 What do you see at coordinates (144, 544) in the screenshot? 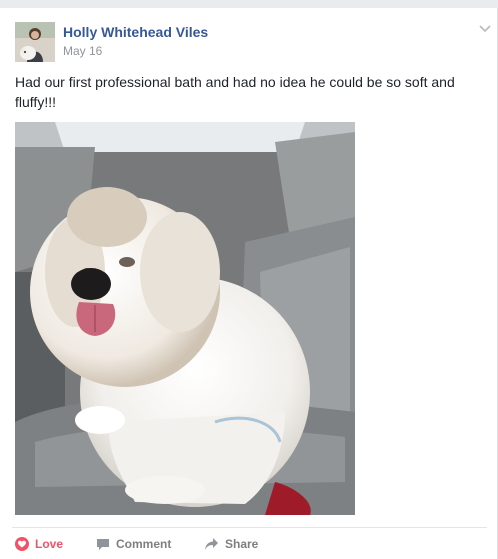
I see `comment-label: Comment` at bounding box center [144, 544].